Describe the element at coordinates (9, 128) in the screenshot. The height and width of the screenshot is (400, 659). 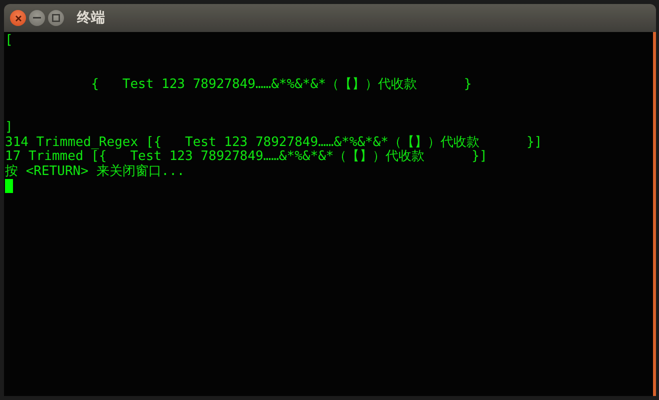
I see `terminal-output-line: ]` at that location.